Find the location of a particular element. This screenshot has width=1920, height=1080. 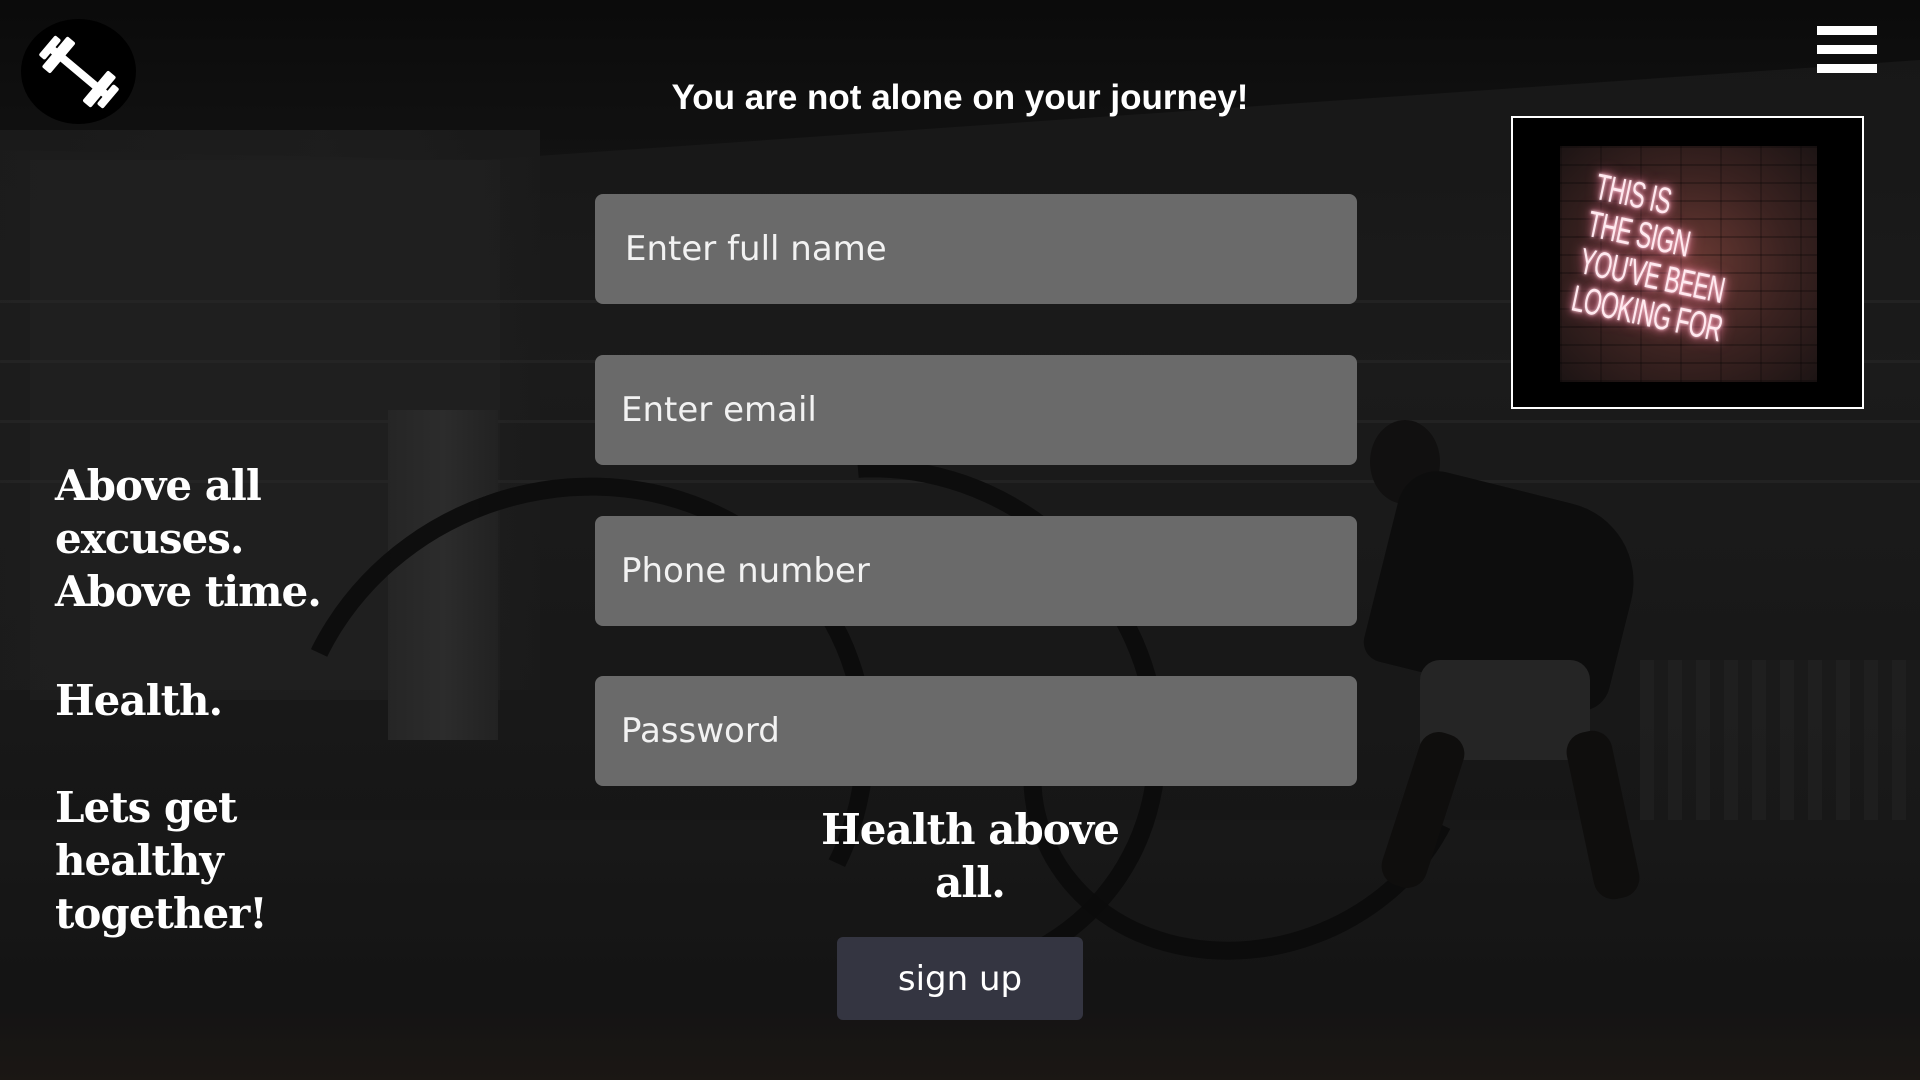

slogan-line: Health. is located at coordinates (139, 700).